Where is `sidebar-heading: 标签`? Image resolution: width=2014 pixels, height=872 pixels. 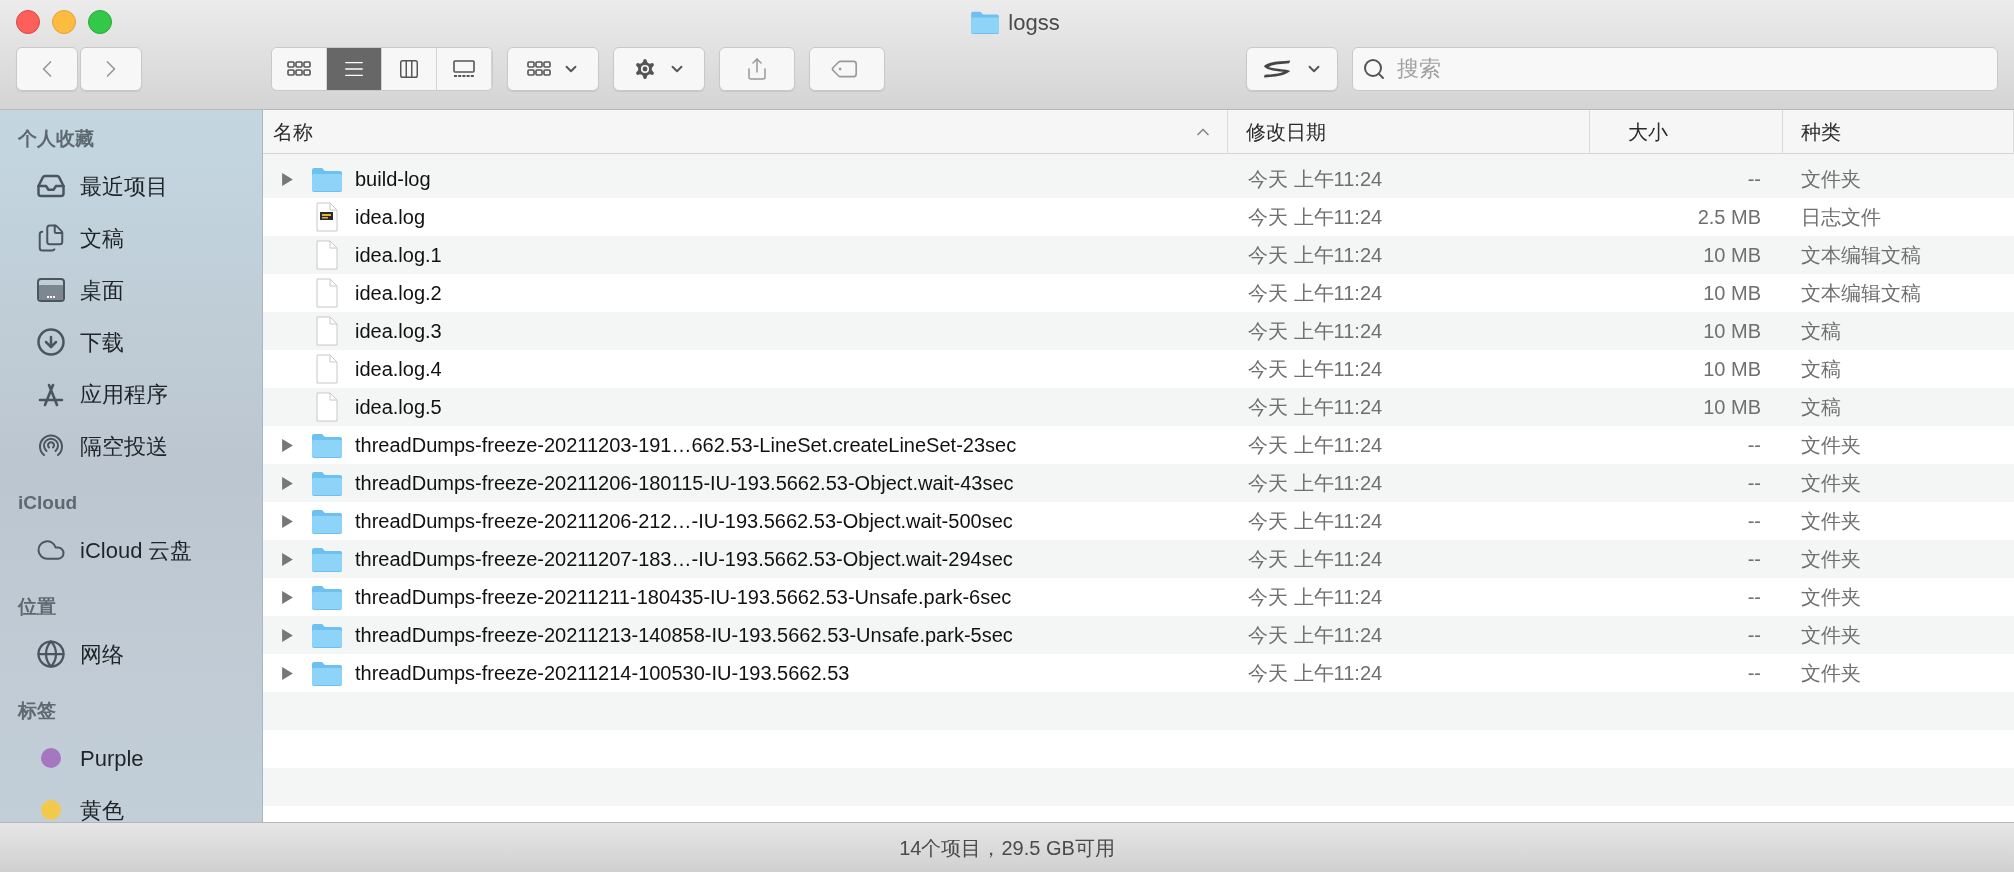 sidebar-heading: 标签 is located at coordinates (37, 710).